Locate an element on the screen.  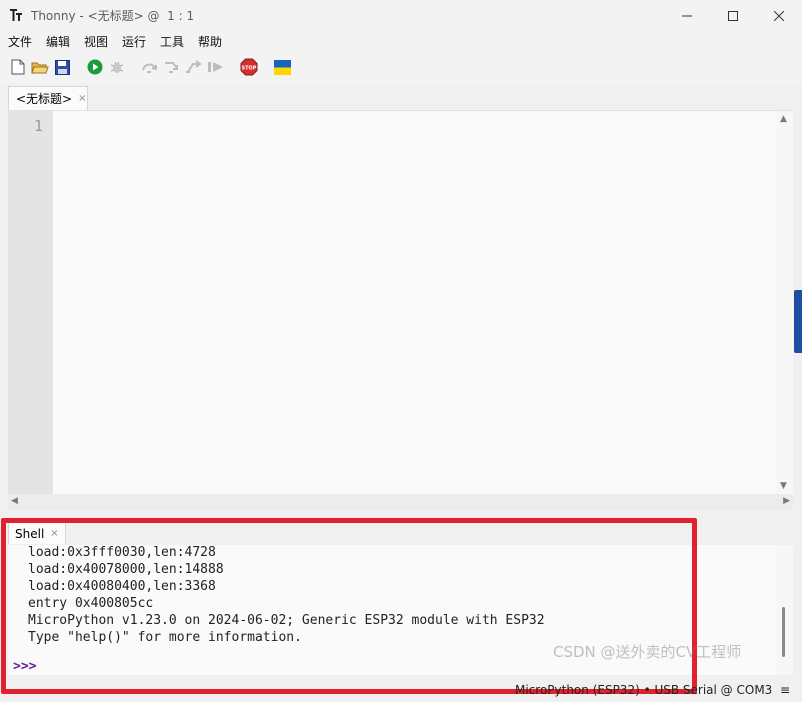
scroll-up-icon: ▲ is located at coordinates (783, 119).